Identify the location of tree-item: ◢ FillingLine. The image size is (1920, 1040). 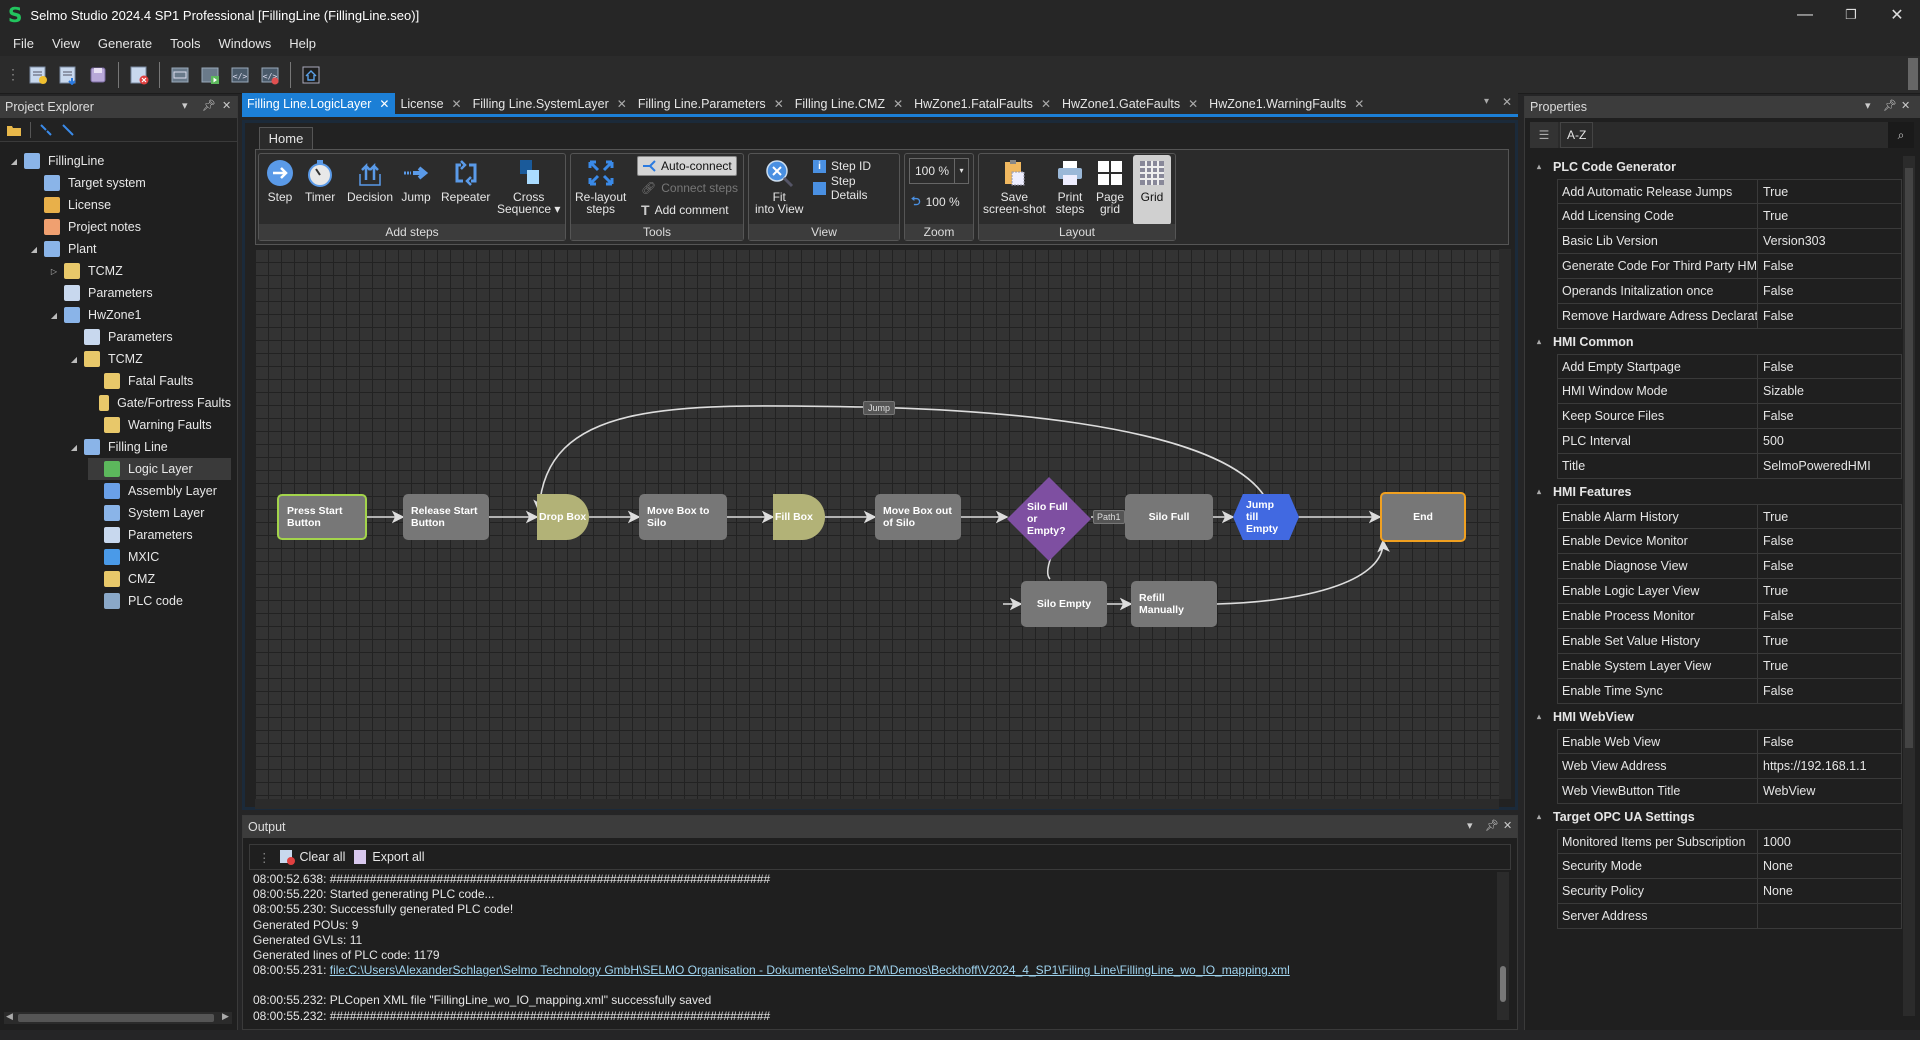
(119, 161).